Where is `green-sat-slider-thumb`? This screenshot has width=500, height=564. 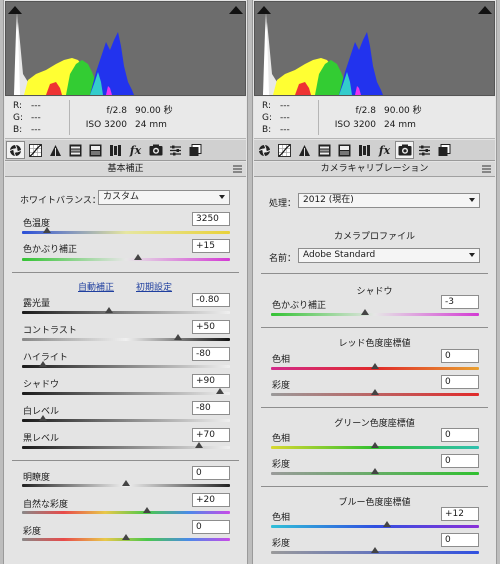 green-sat-slider-thumb is located at coordinates (375, 471).